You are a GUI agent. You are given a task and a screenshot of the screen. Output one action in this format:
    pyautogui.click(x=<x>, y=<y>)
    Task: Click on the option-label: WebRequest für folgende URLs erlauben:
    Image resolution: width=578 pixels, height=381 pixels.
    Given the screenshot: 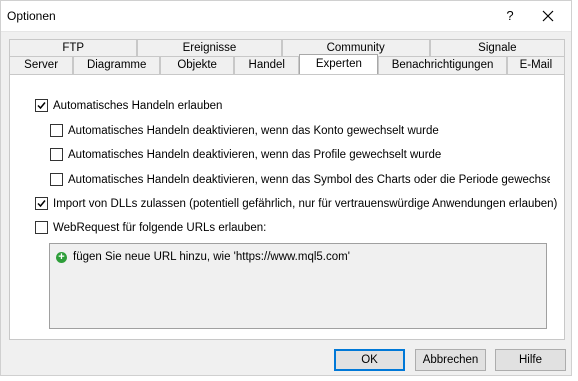 What is the action you would take?
    pyautogui.click(x=160, y=227)
    